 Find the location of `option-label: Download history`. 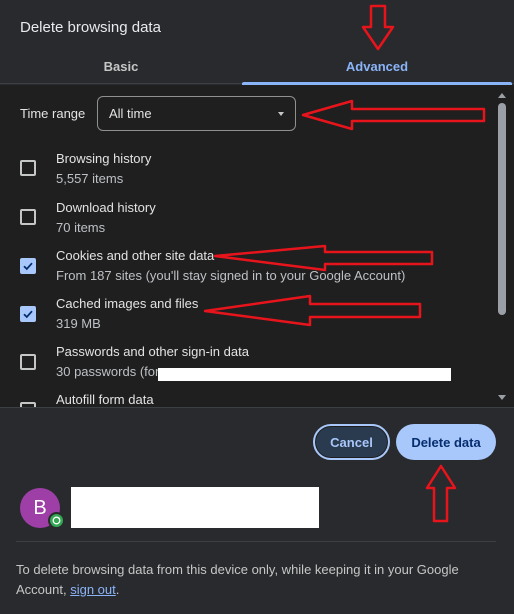

option-label: Download history is located at coordinates (106, 207).